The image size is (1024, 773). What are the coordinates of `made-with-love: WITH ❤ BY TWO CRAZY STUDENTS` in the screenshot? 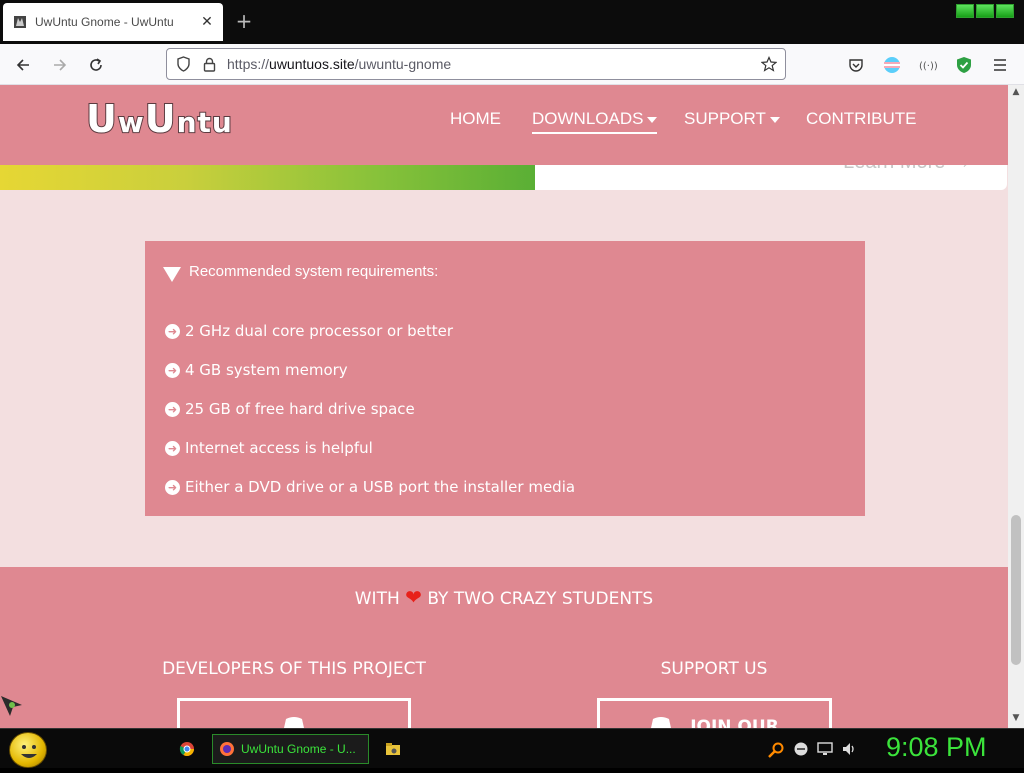 It's located at (504, 597).